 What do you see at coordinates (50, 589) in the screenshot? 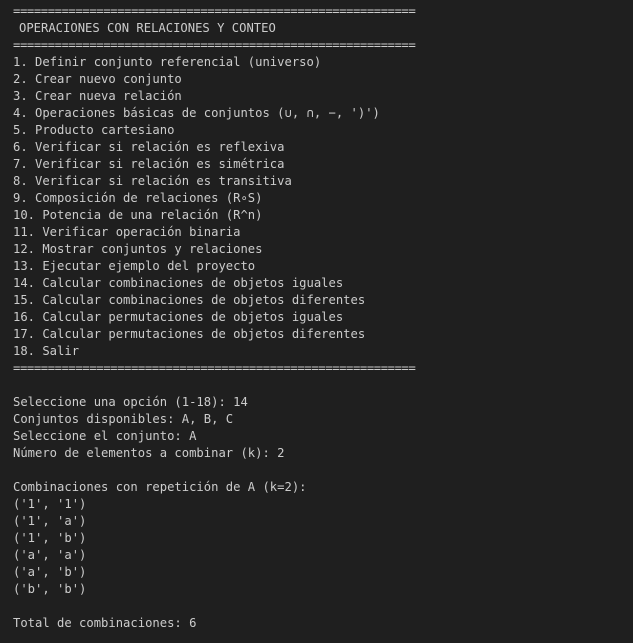
I see `combination-line: ('b', 'b')` at bounding box center [50, 589].